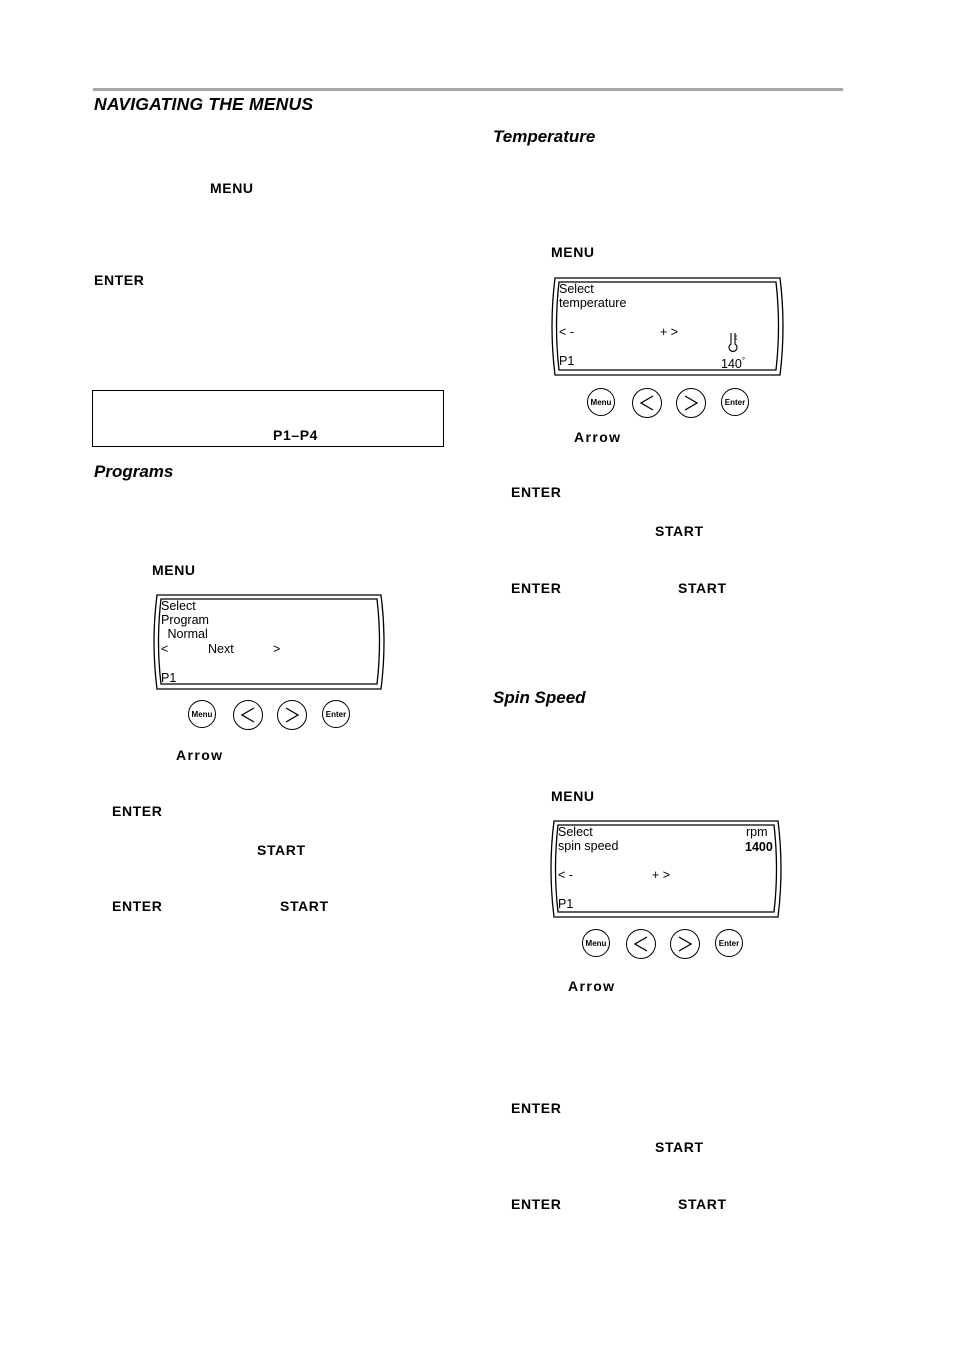  Describe the element at coordinates (232, 188) in the screenshot. I see `menu-keyword: MENU` at that location.